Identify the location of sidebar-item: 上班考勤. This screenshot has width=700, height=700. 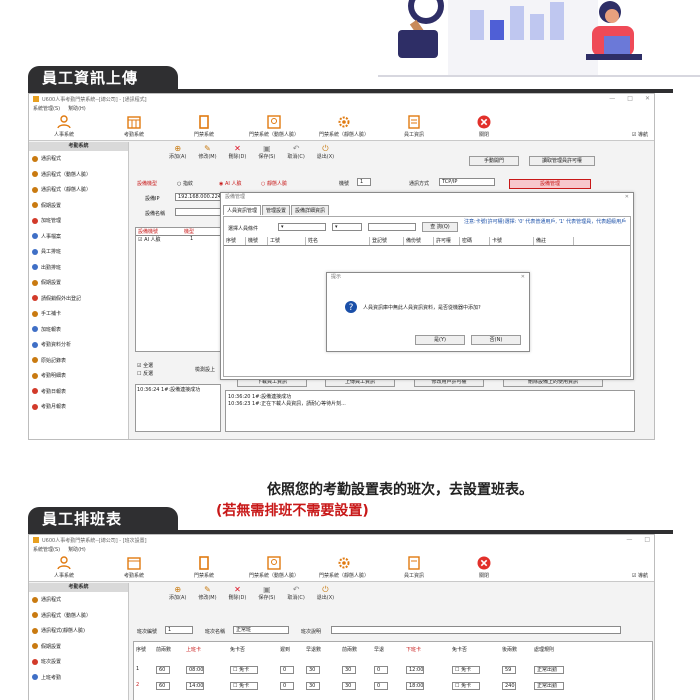
(78, 678).